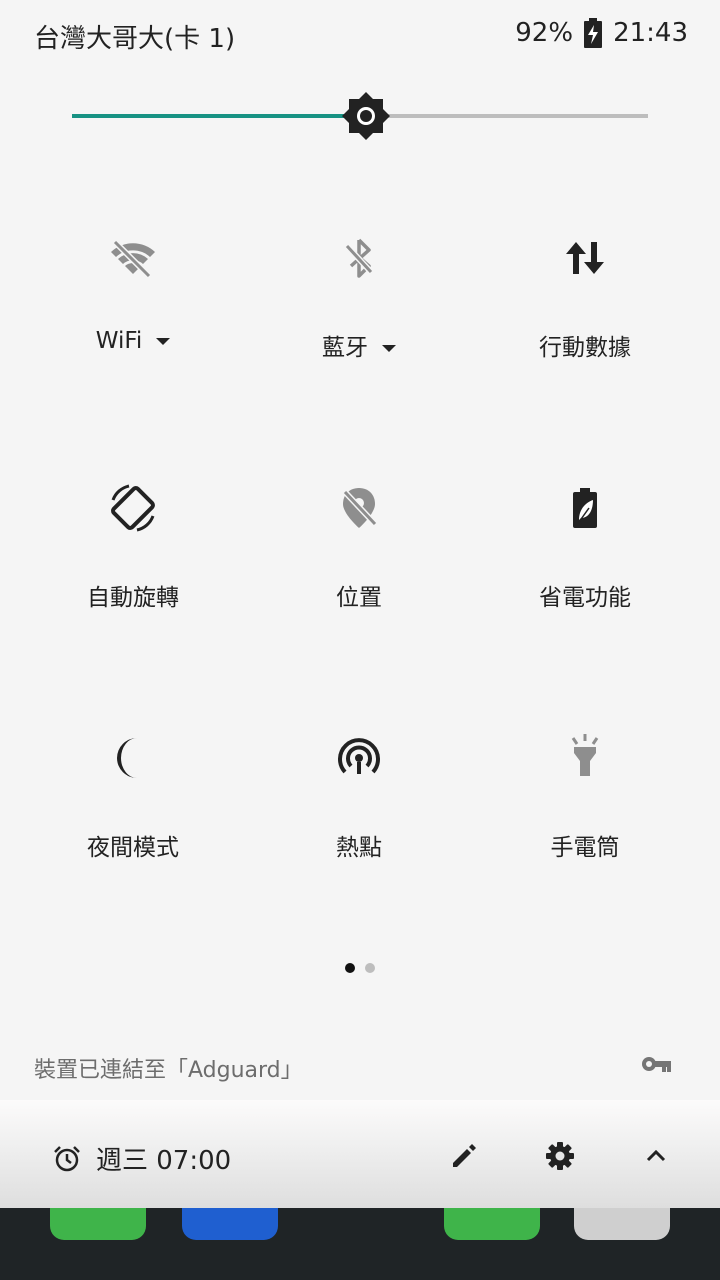 The width and height of the screenshot is (720, 1280). I want to click on tile-battery-saver: 省電功能, so click(585, 585).